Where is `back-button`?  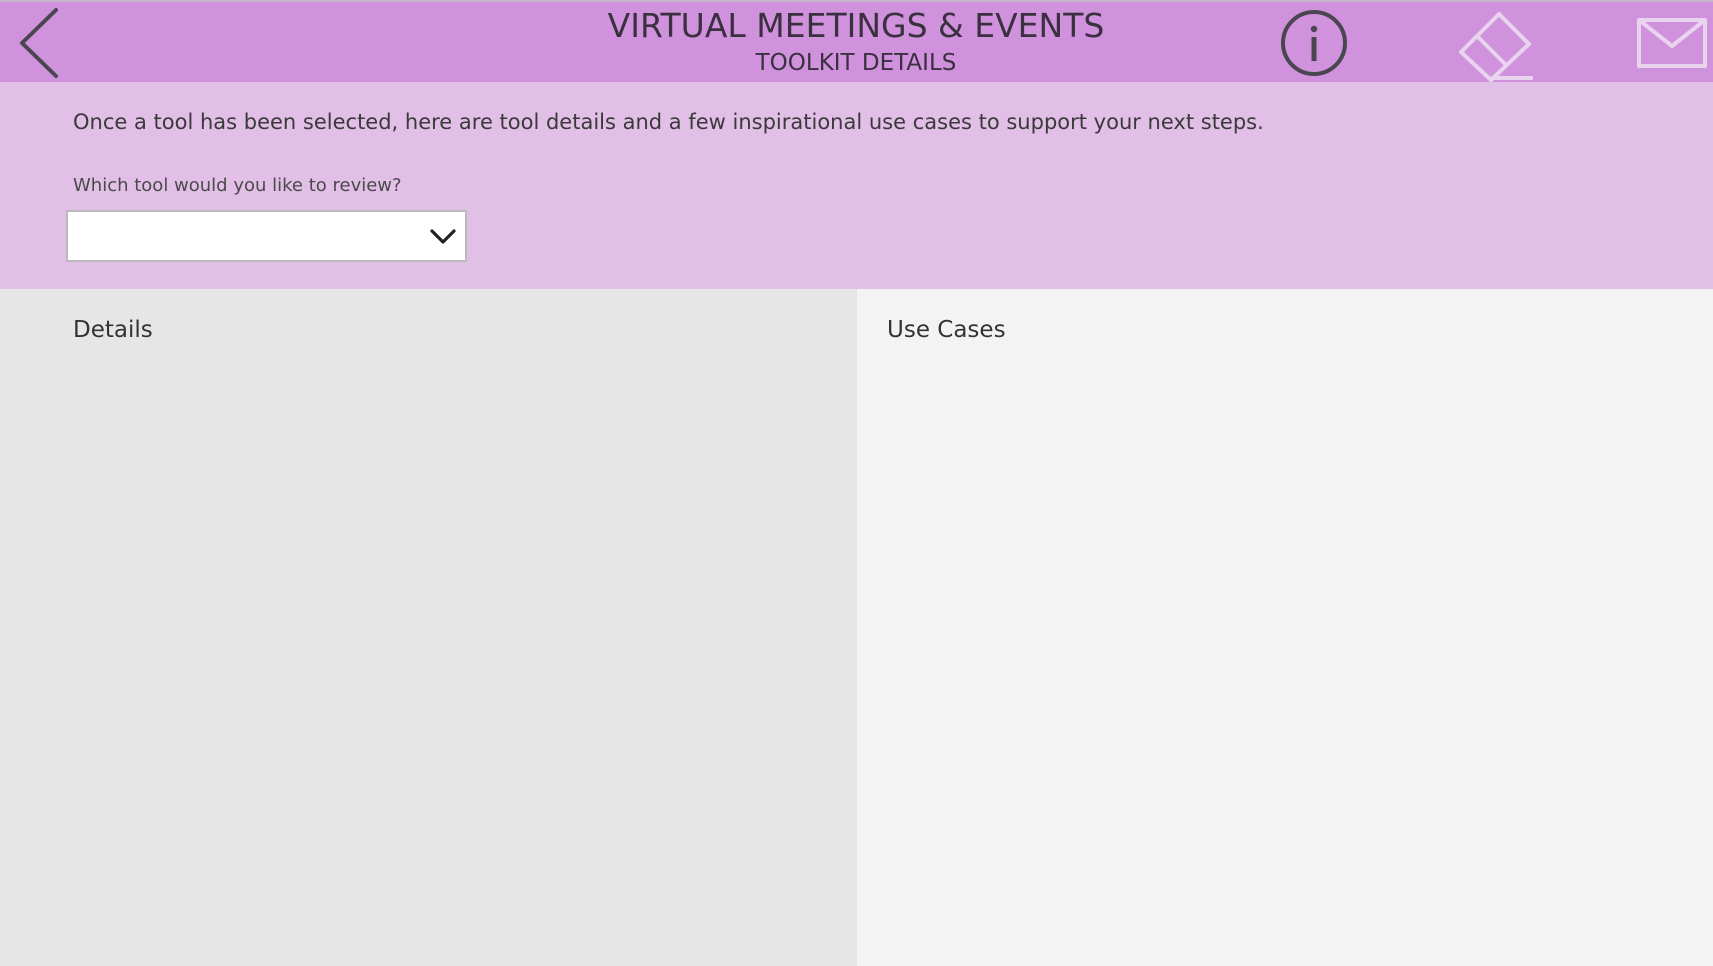 back-button is located at coordinates (39, 43).